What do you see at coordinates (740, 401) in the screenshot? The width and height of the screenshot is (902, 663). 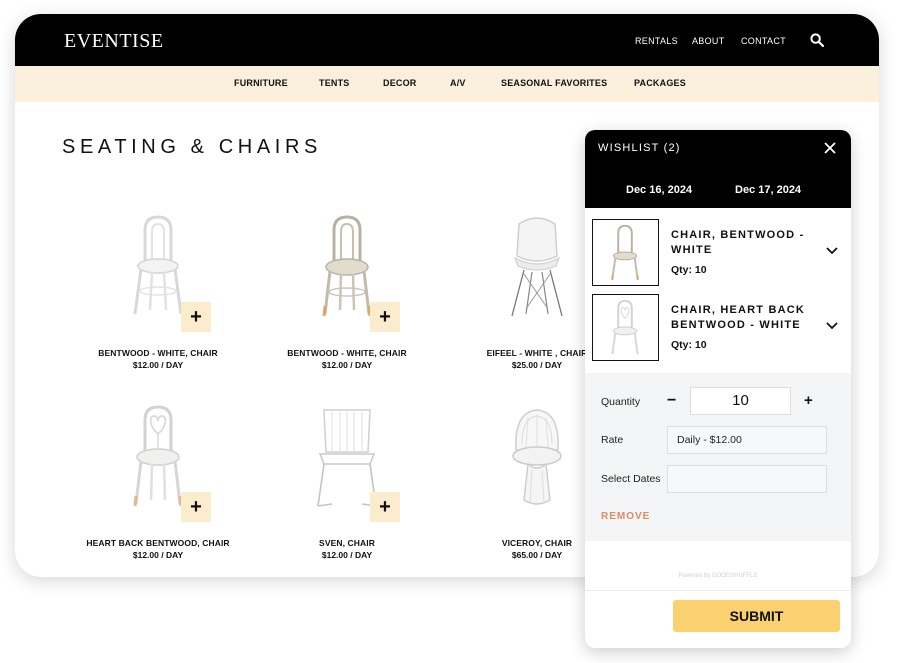 I see `quantity-input: 10` at bounding box center [740, 401].